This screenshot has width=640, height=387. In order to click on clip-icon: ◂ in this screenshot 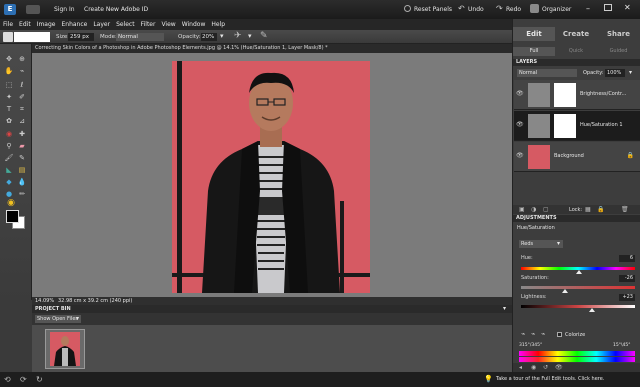, I will do `click(520, 367)`.